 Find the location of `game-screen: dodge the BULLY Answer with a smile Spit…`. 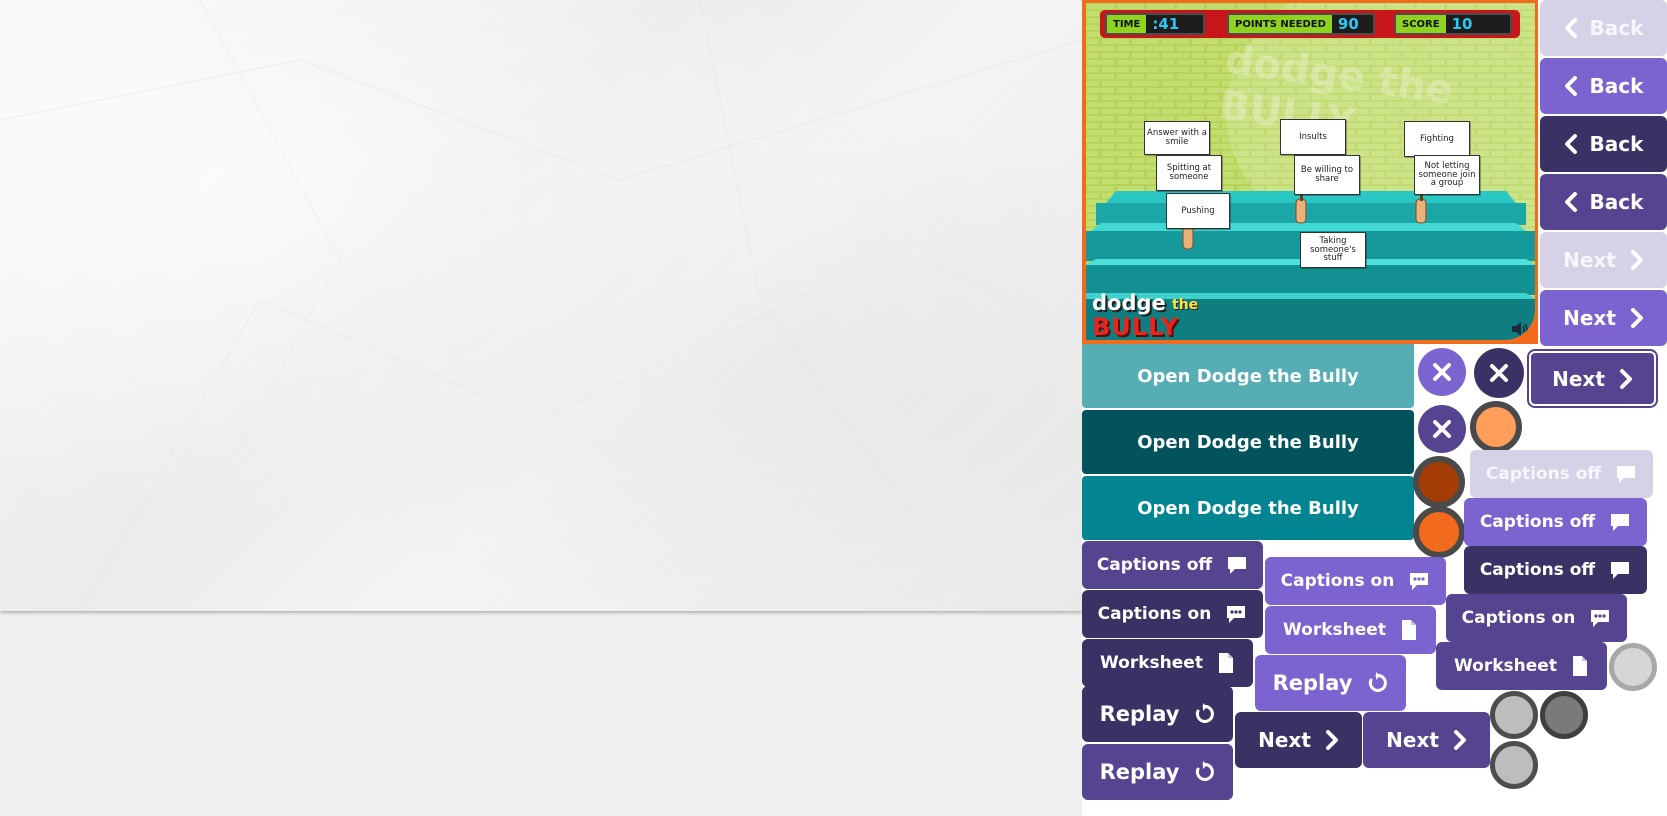

game-screen: dodge the BULLY Answer with a smile Spit… is located at coordinates (1310, 171).